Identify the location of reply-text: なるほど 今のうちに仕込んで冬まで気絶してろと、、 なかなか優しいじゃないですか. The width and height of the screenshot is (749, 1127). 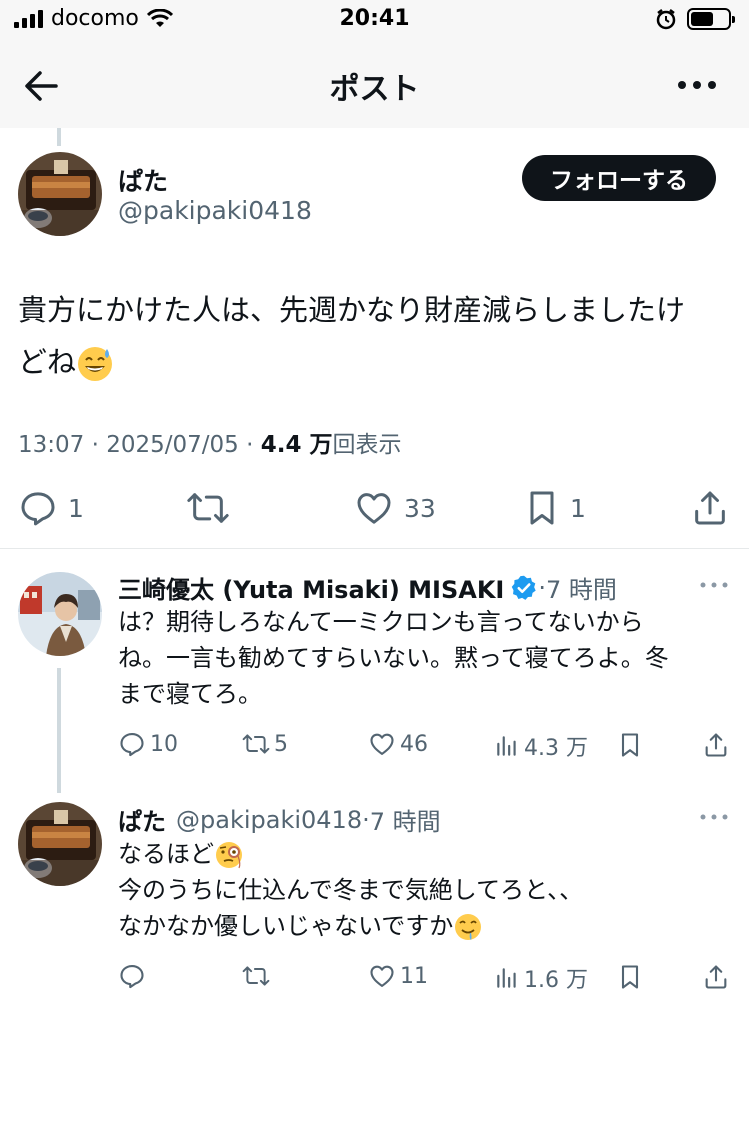
(424, 890).